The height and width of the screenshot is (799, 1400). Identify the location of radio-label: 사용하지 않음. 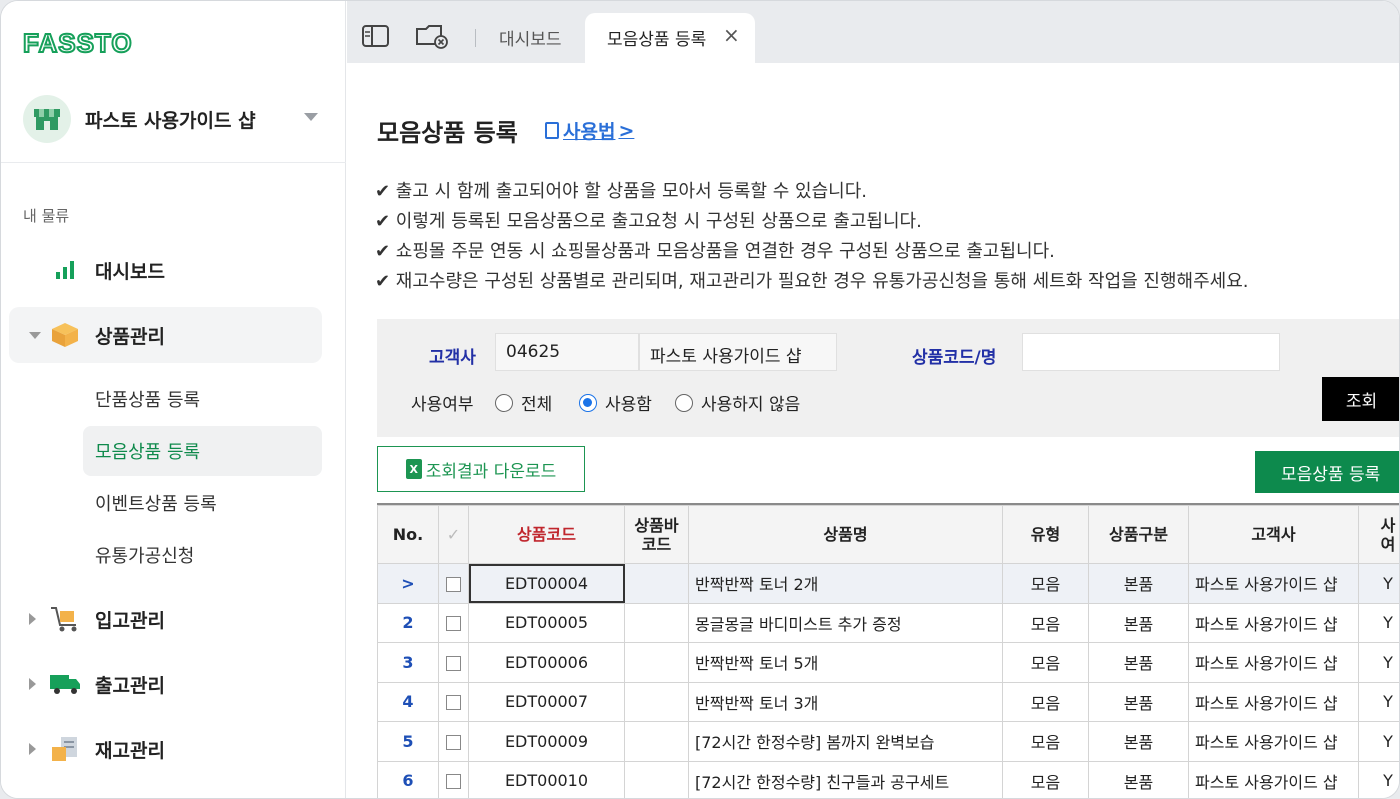
(751, 405).